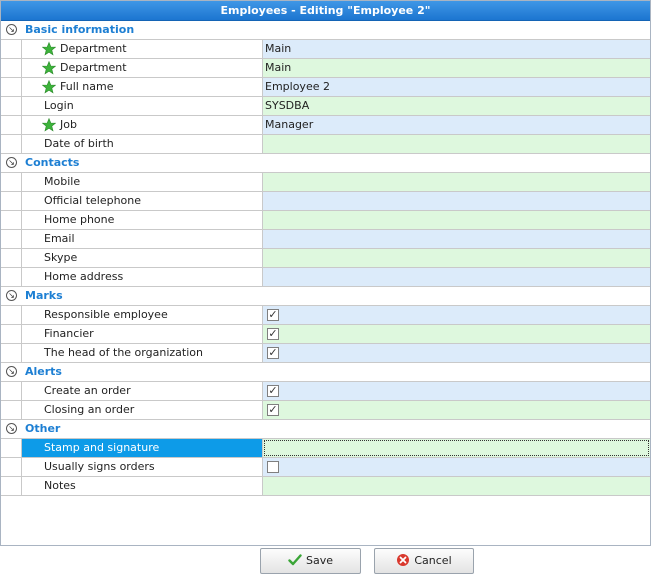 The width and height of the screenshot is (651, 585). What do you see at coordinates (87, 390) in the screenshot?
I see `property-label-text: Create an order` at bounding box center [87, 390].